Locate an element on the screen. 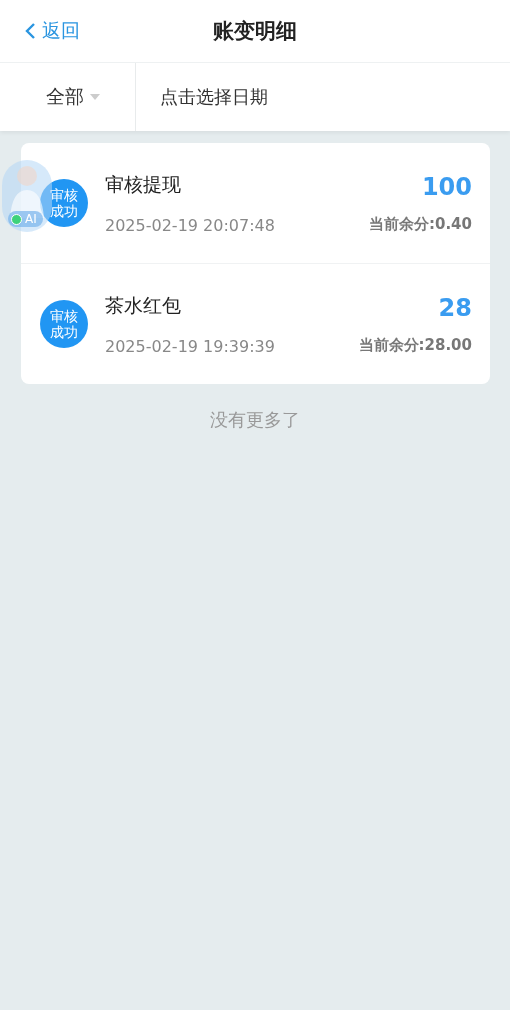 The height and width of the screenshot is (1010, 510). record-title: 茶水红包 is located at coordinates (143, 305).